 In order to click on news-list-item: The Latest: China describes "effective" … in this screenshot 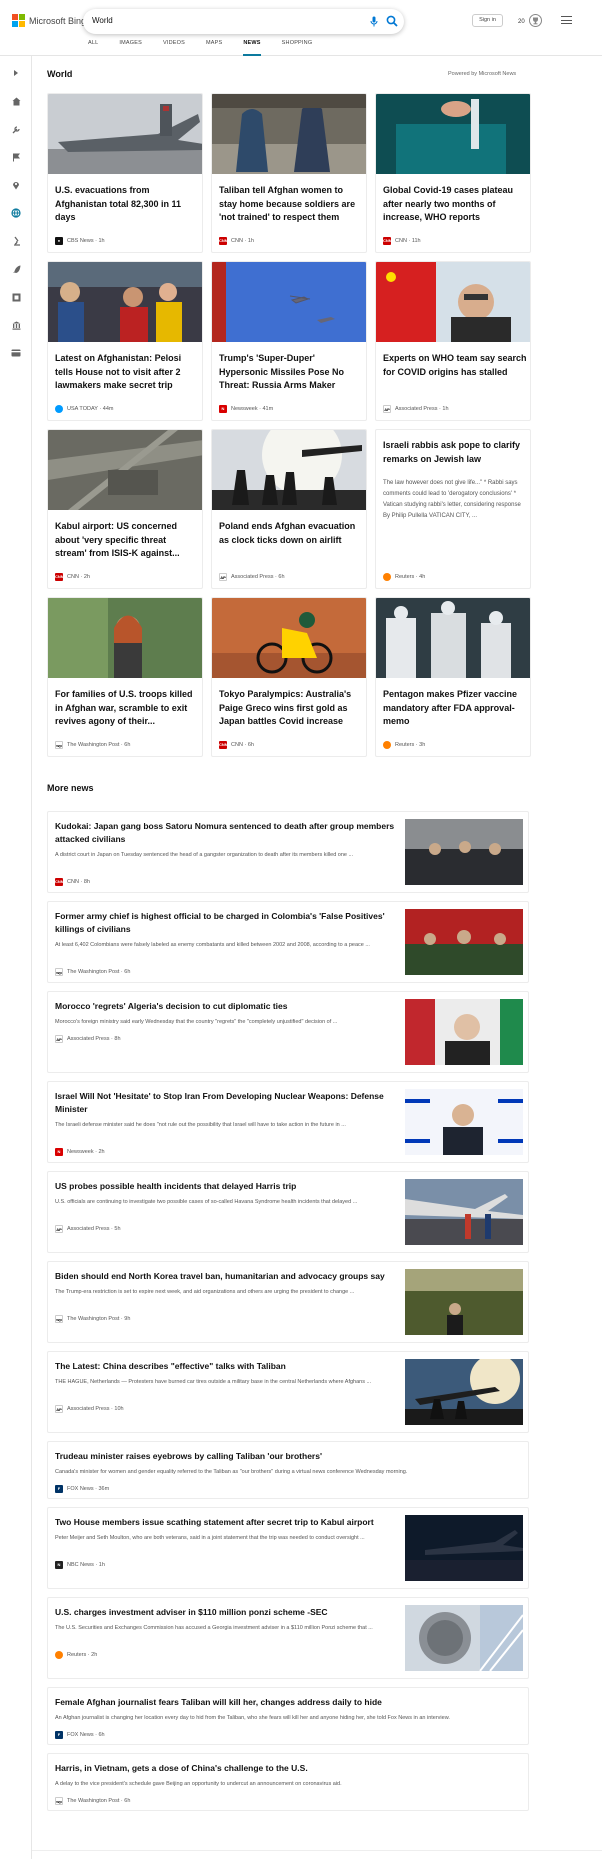, I will do `click(288, 1392)`.